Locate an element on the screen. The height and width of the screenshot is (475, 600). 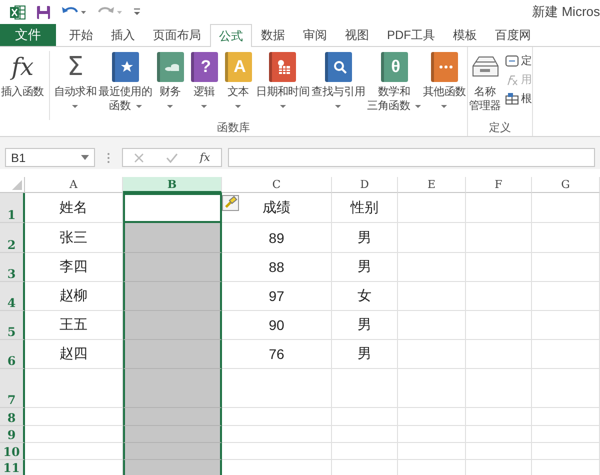
insert-function-button: fx is located at coordinates (205, 157).